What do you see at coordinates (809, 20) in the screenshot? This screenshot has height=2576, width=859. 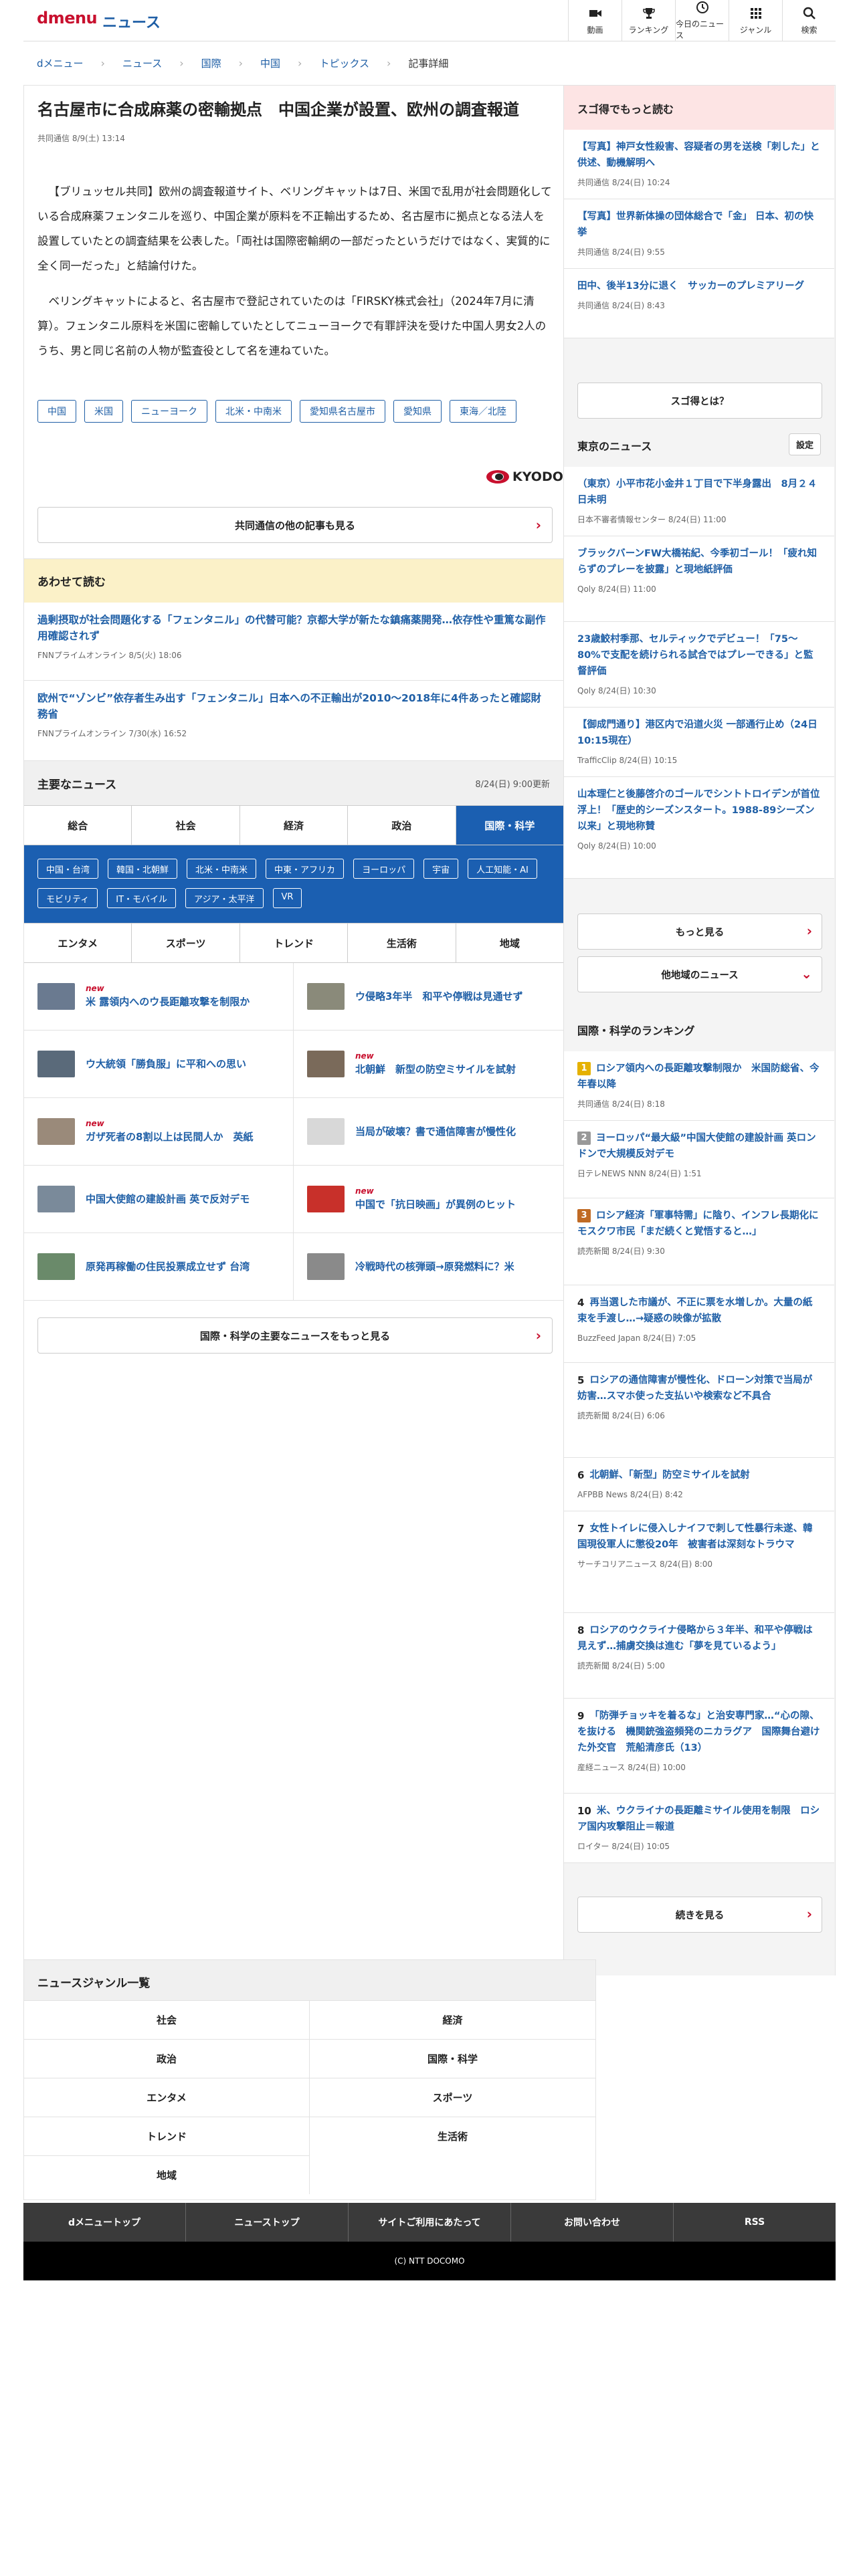 I see `nav-search: 検索` at bounding box center [809, 20].